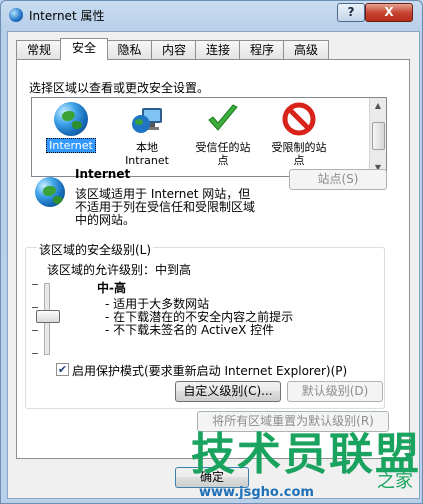 This screenshot has height=504, width=423. What do you see at coordinates (299, 154) in the screenshot?
I see `zone-restricted-label: 受限制的站 点` at bounding box center [299, 154].